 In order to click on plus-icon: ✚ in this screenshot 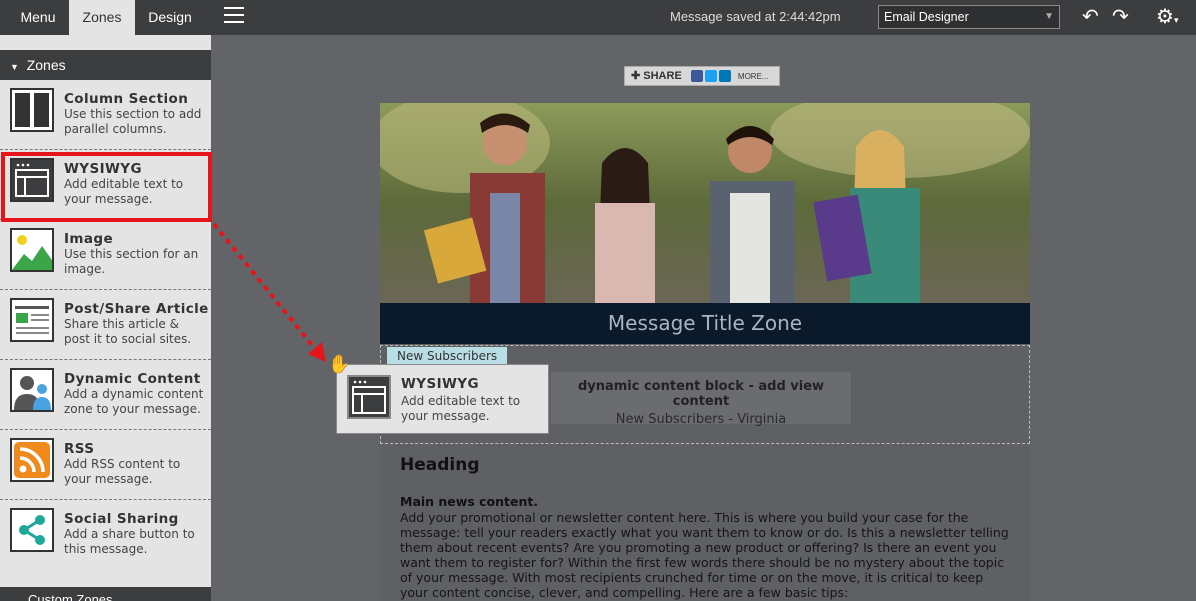, I will do `click(636, 76)`.